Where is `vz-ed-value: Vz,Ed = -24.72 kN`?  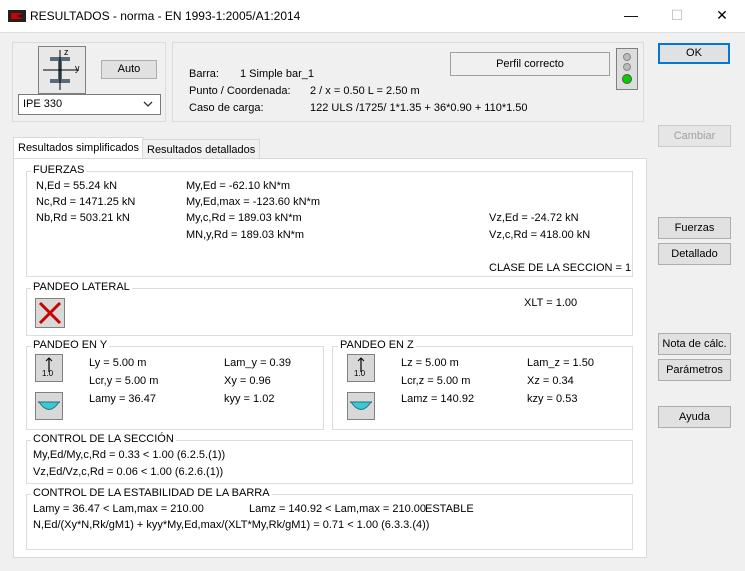
vz-ed-value: Vz,Ed = -24.72 kN is located at coordinates (534, 218).